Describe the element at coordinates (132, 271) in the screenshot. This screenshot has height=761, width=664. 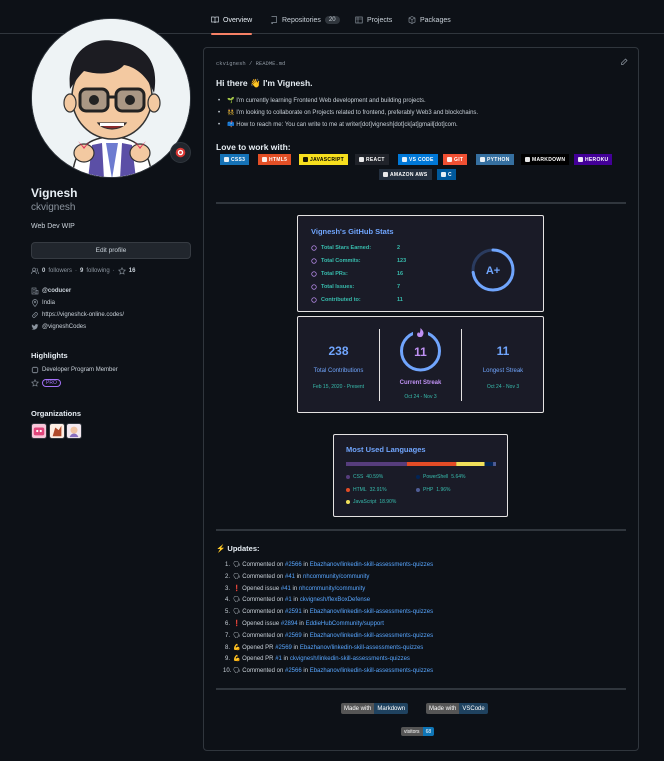
I see `stars-count: 16` at that location.